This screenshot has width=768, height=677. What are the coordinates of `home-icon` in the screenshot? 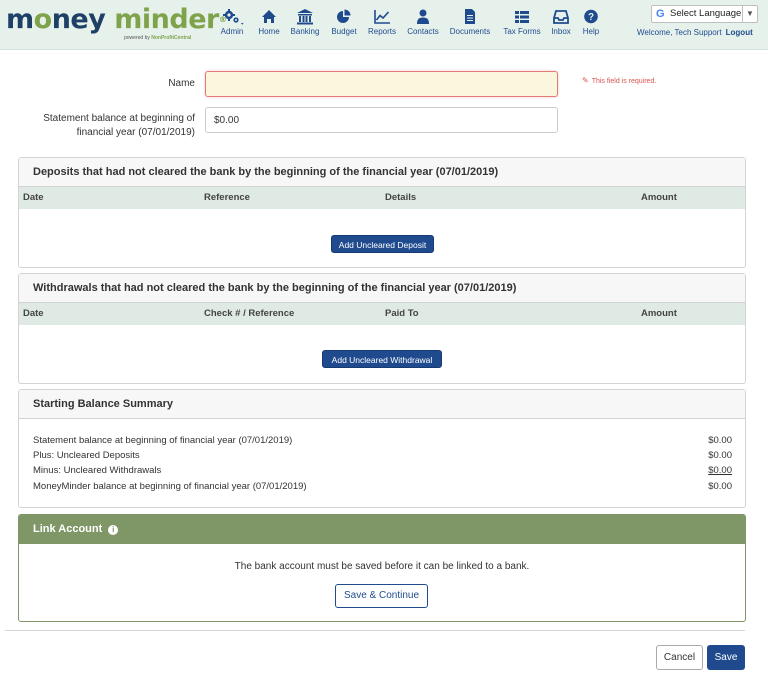 It's located at (269, 16).